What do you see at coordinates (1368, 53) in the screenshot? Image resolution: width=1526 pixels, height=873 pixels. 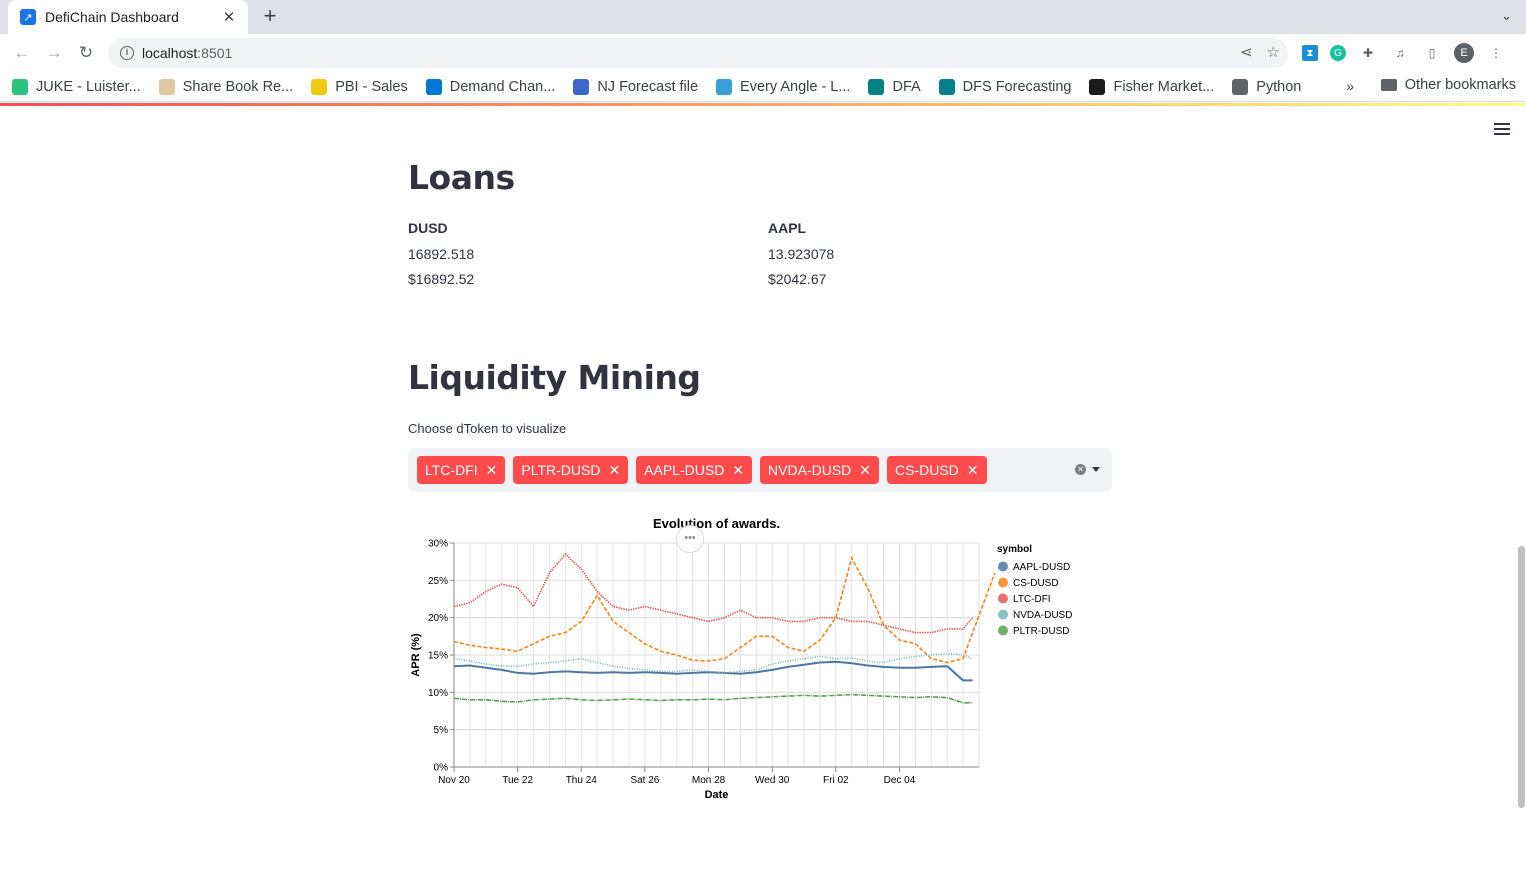 I see `extensions-puzzle-icon: ✚` at bounding box center [1368, 53].